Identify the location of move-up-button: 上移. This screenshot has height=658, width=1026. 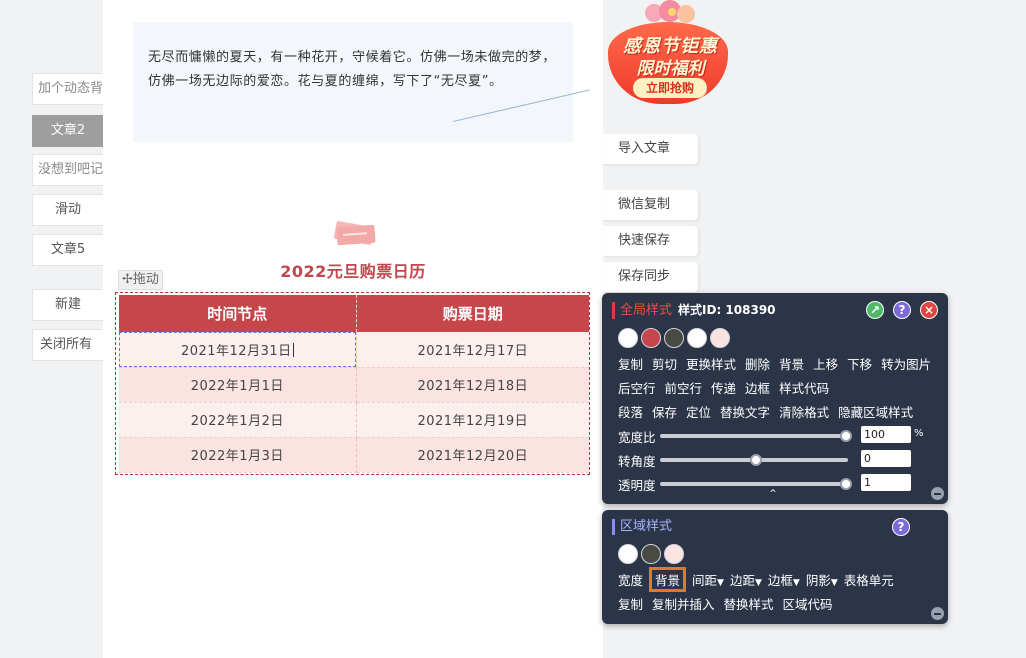
(825, 363).